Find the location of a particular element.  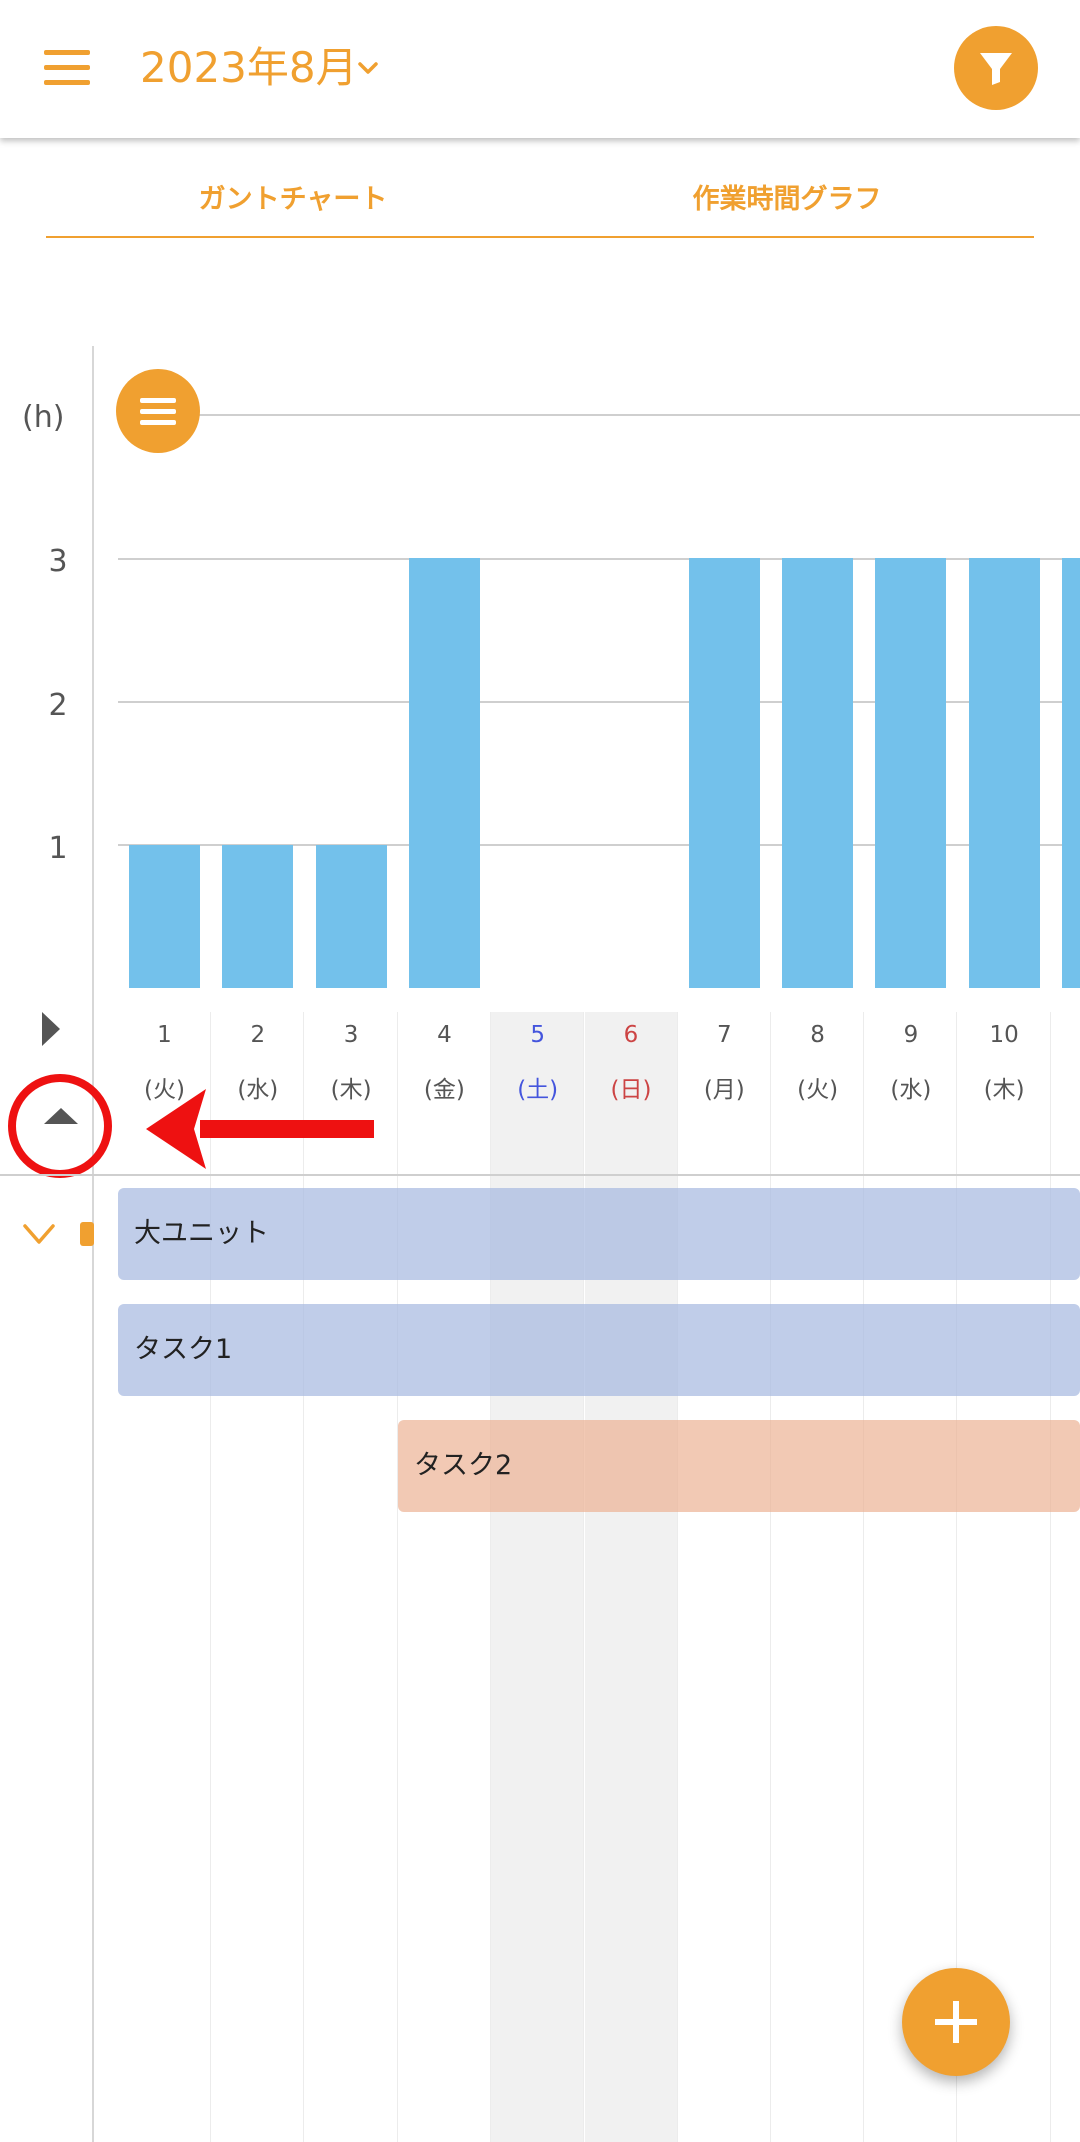

chart-bar-partial is located at coordinates (1071, 773).